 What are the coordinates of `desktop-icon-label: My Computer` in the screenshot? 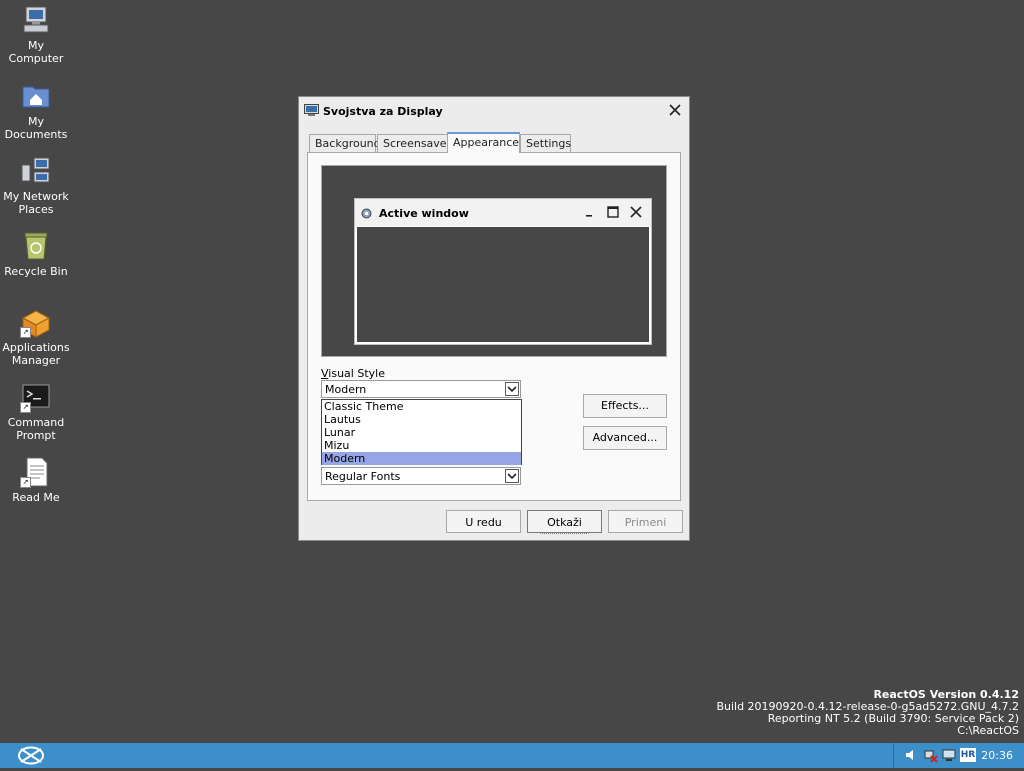 It's located at (36, 52).